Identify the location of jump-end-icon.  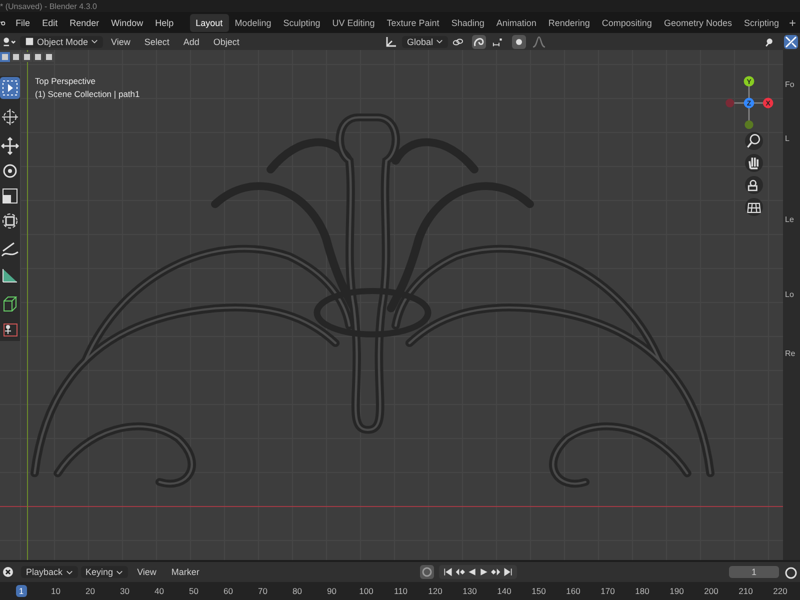
(507, 572).